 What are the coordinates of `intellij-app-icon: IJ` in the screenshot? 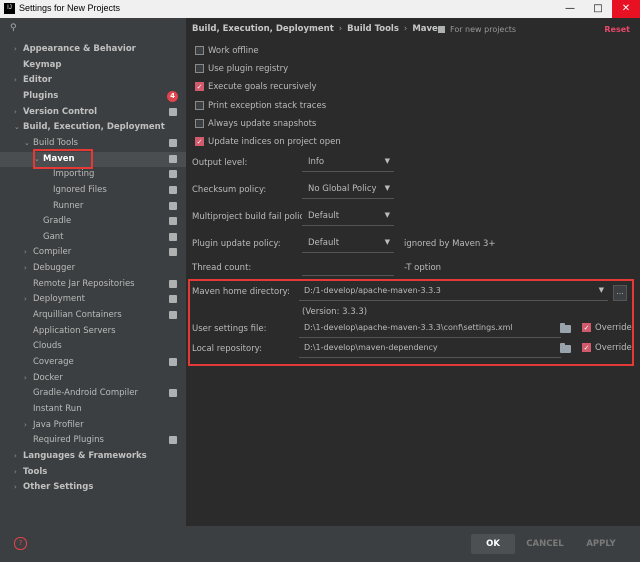 It's located at (9, 8).